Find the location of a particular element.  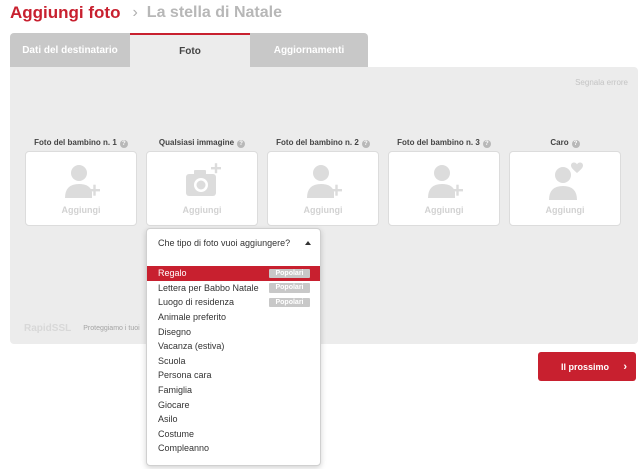

report-error-link: Segnala errore is located at coordinates (601, 82).